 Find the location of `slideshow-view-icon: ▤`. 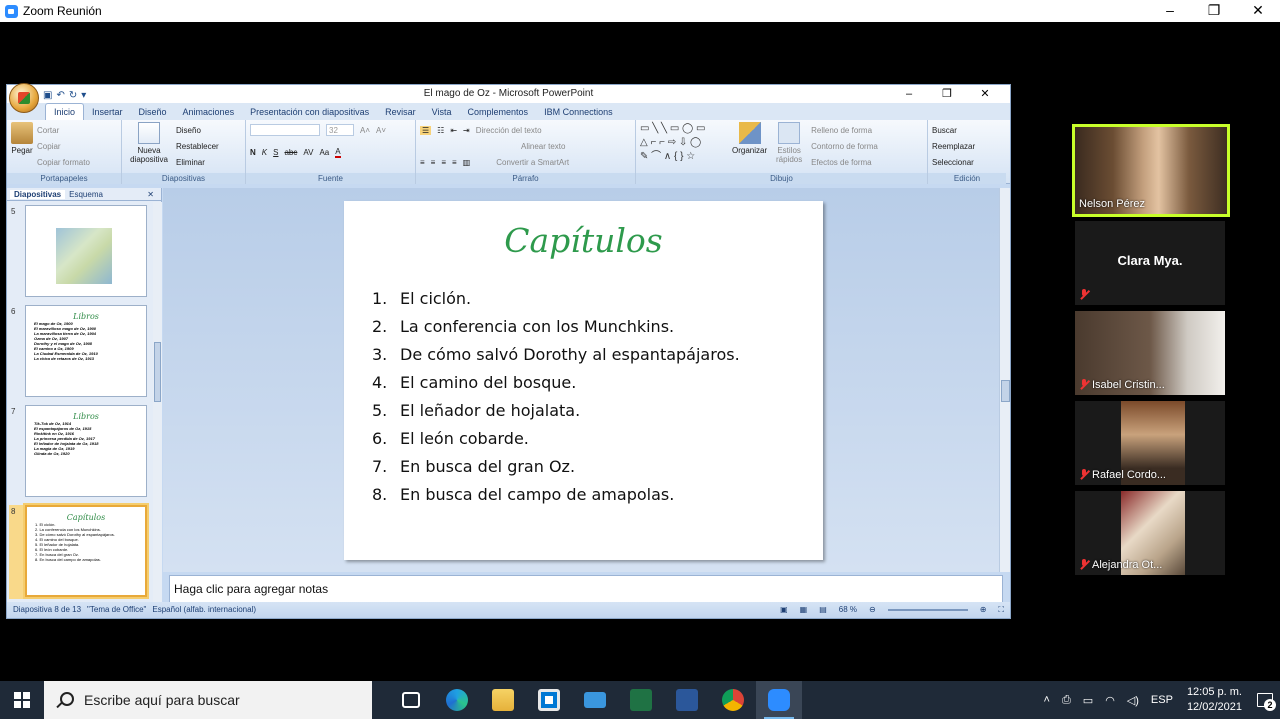

slideshow-view-icon: ▤ is located at coordinates (823, 610).